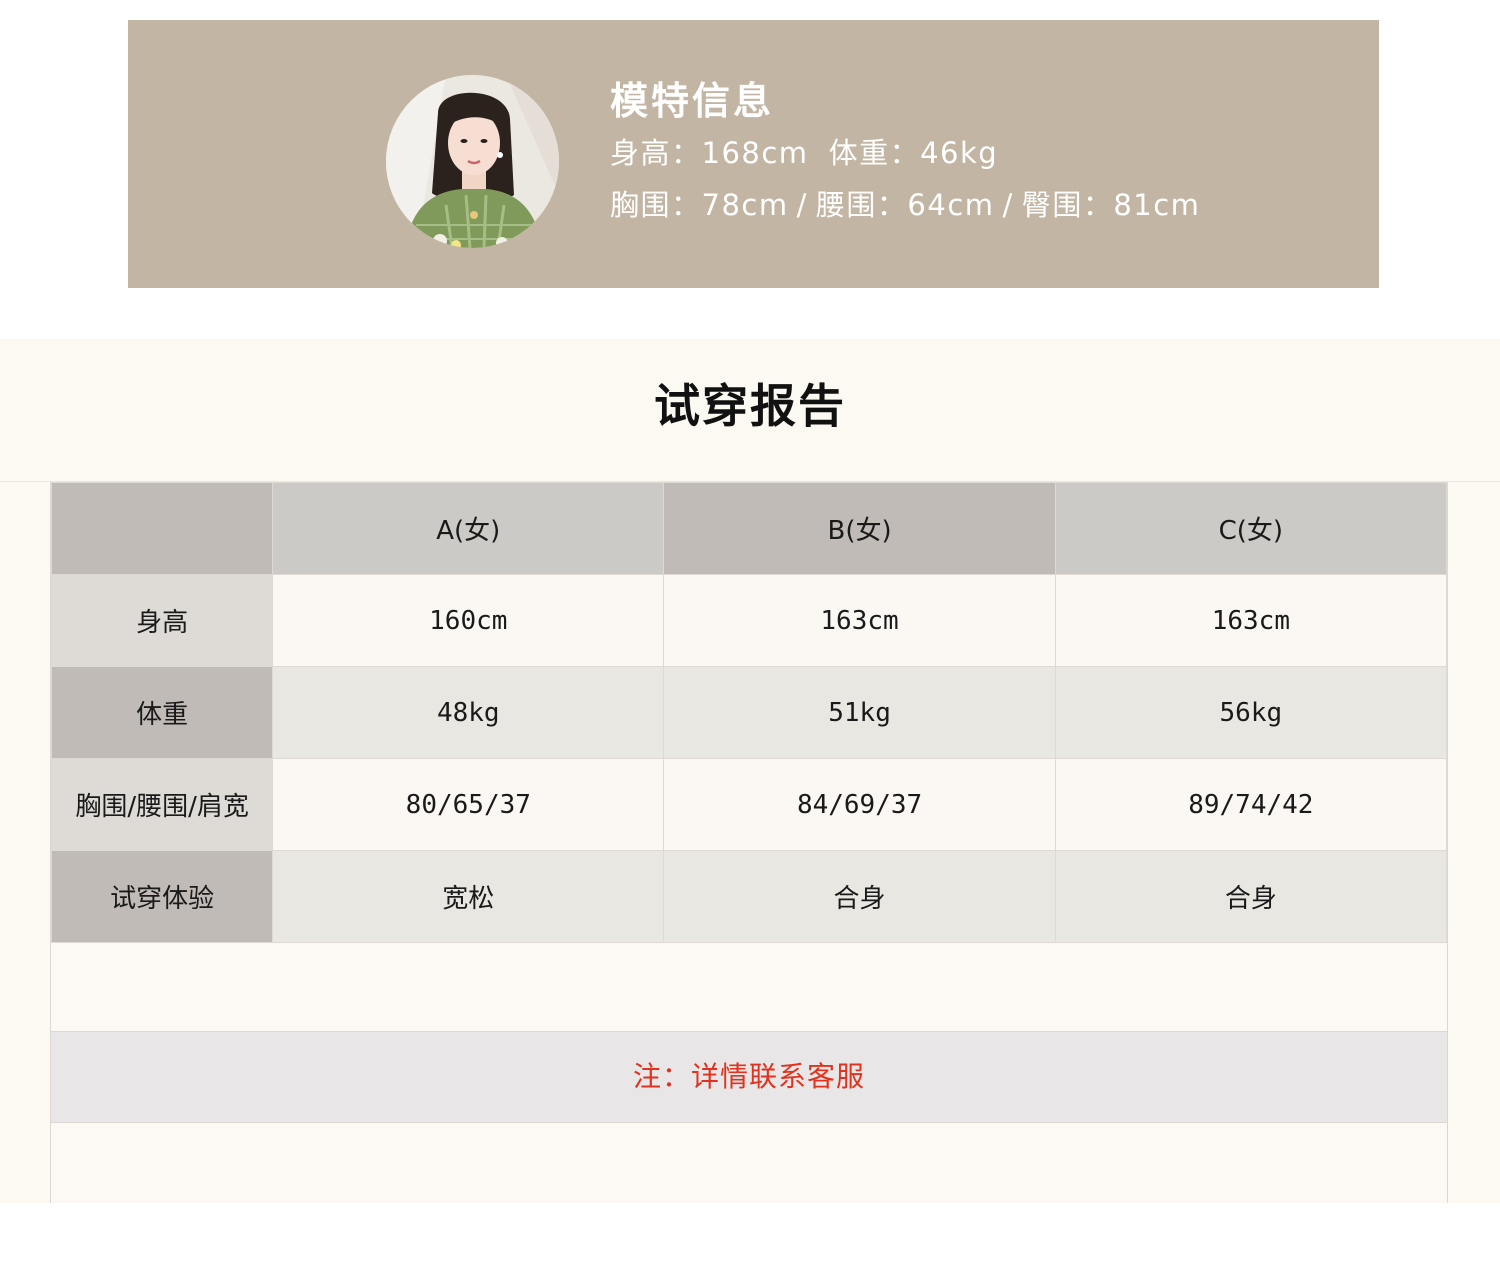  What do you see at coordinates (859, 712) in the screenshot?
I see `table-cell: 51kg` at bounding box center [859, 712].